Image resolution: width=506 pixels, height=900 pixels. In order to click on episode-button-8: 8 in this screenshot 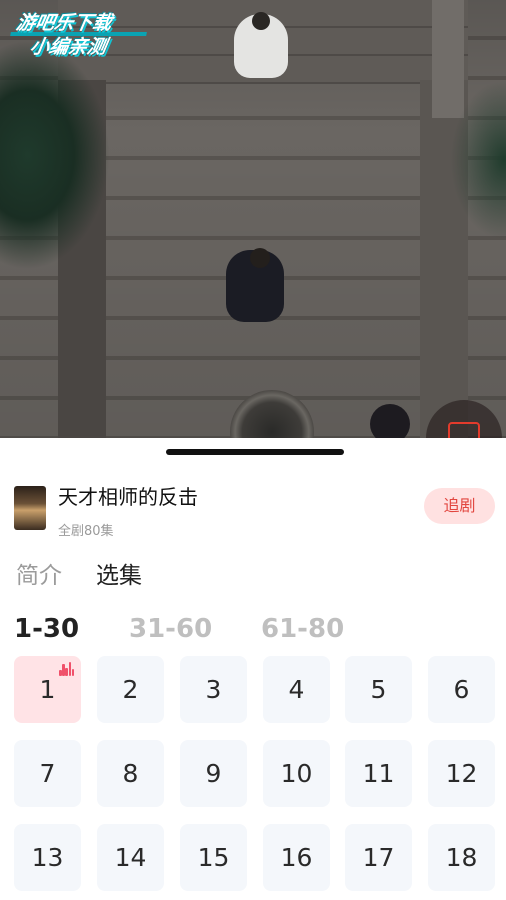, I will do `click(130, 773)`.